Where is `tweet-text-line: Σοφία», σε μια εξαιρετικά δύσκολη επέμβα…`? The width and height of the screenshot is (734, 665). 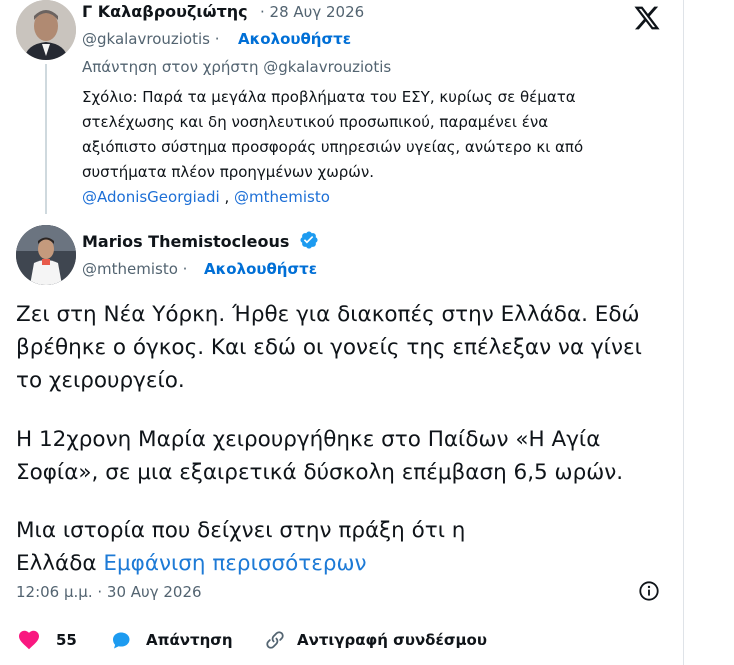 tweet-text-line: Σοφία», σε μια εξαιρετικά δύσκολη επέμβα… is located at coordinates (320, 472).